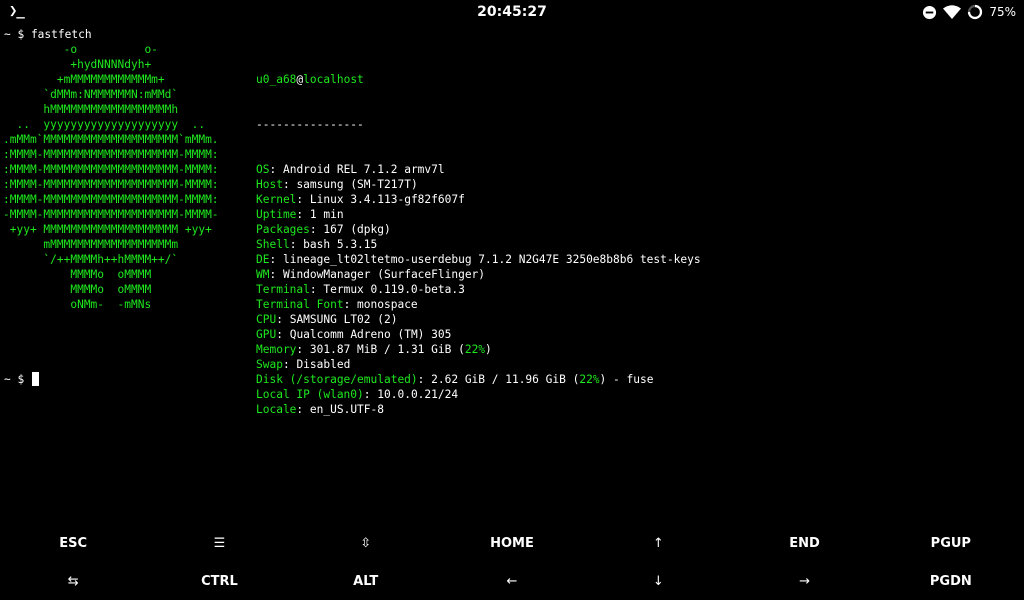 The image size is (1024, 600). What do you see at coordinates (310, 394) in the screenshot?
I see `info-key: Local IP (wlan0)` at bounding box center [310, 394].